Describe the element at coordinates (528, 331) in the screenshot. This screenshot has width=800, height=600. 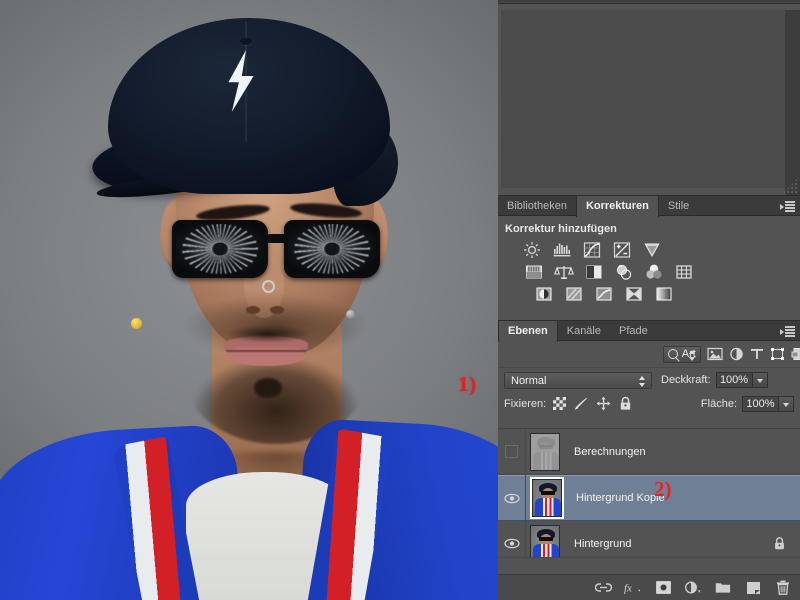
I see `tab-ebenen: Ebenen` at that location.